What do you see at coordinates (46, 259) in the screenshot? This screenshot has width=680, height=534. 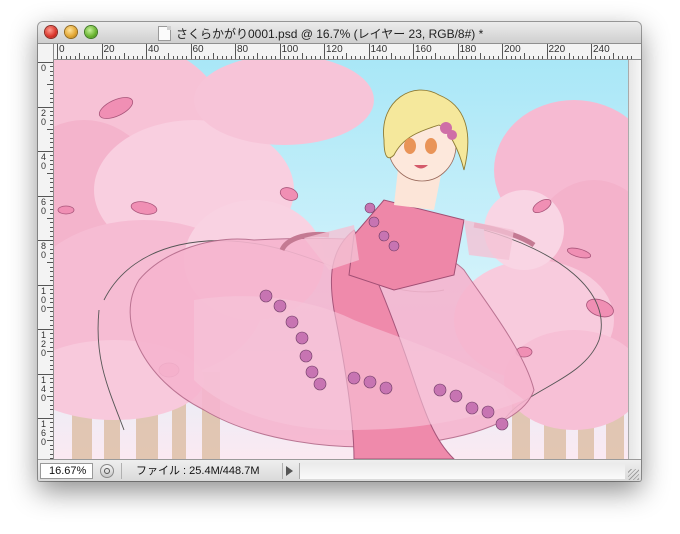 I see `vertical-ruler: 0 20 40 60 80 100 120 140 160` at bounding box center [46, 259].